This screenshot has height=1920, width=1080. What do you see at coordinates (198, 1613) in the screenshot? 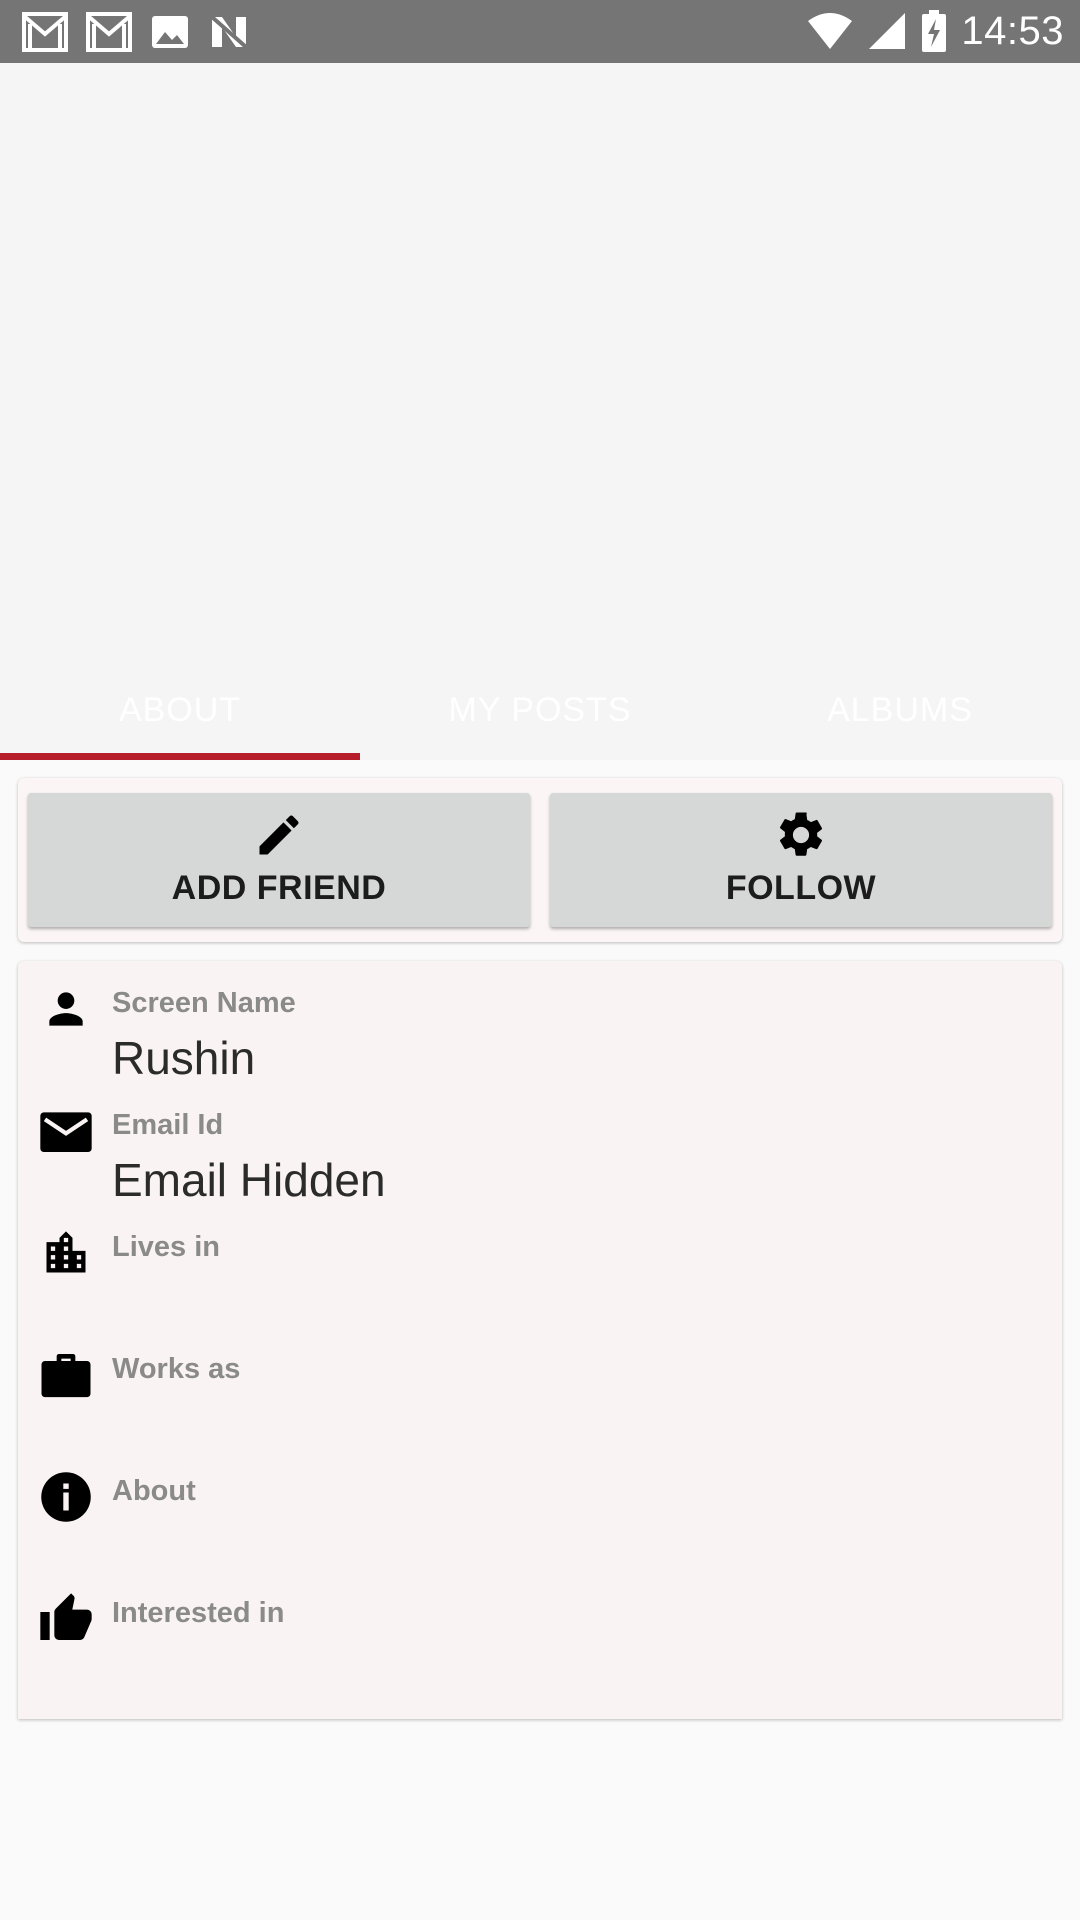
I see `field-label: Interested in` at bounding box center [198, 1613].